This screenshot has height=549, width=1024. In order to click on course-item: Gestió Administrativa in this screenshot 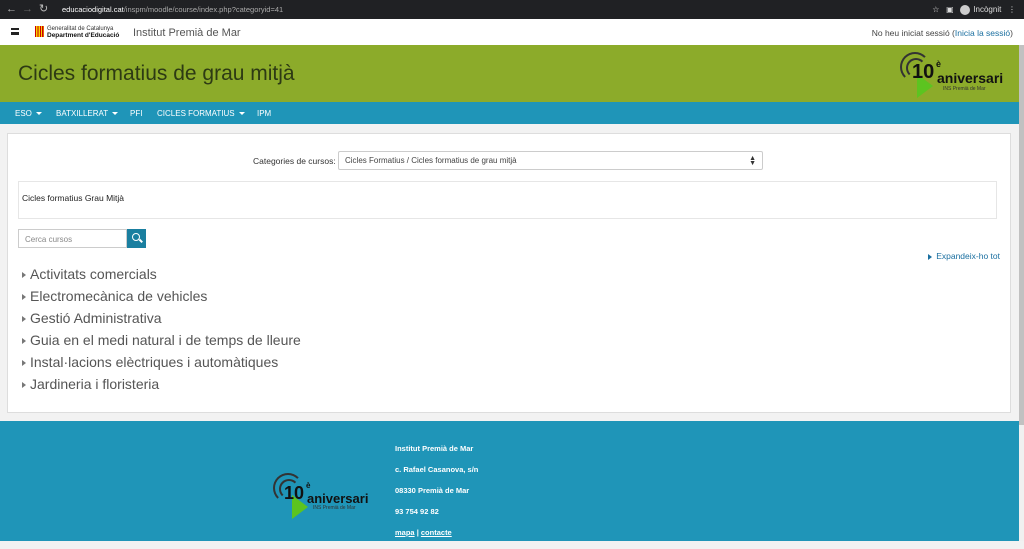, I will do `click(161, 320)`.